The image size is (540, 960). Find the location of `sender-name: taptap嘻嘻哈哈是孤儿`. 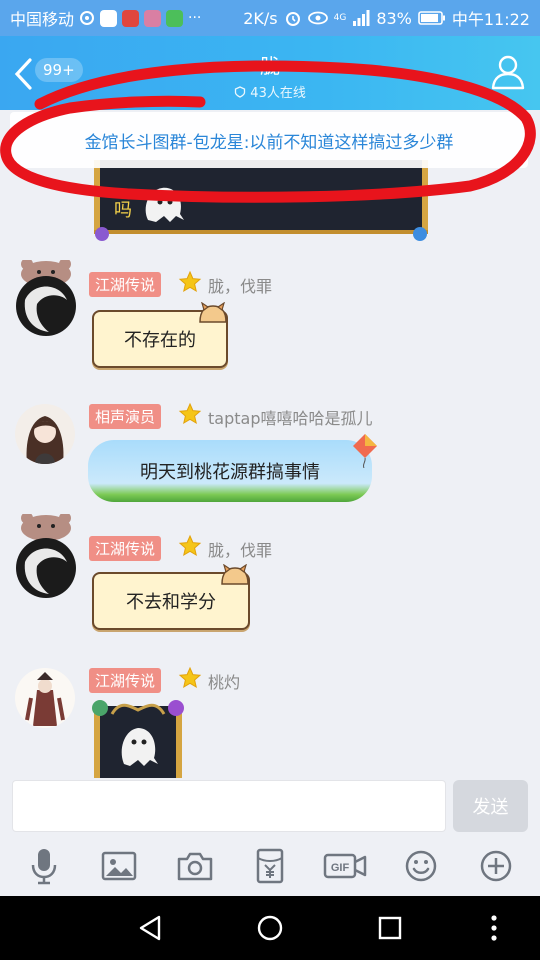

sender-name: taptap嘻嘻哈哈是孤儿 is located at coordinates (290, 417).